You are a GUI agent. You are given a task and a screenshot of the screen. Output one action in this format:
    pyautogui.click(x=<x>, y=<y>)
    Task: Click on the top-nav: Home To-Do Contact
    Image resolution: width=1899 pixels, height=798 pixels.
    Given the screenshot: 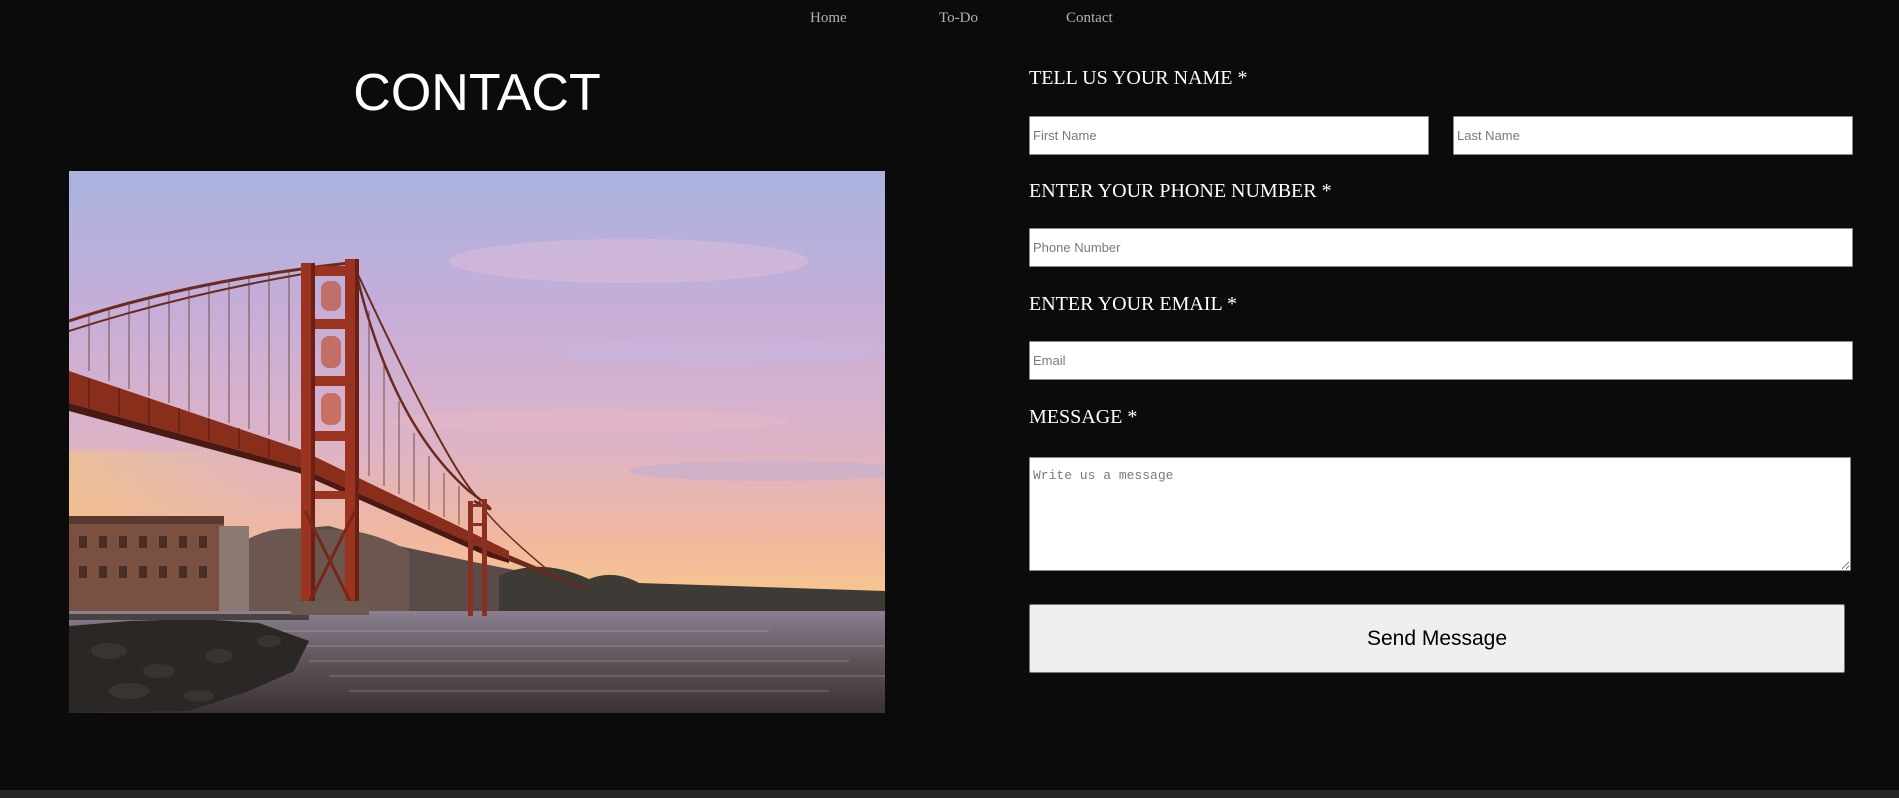 What is the action you would take?
    pyautogui.click(x=949, y=19)
    